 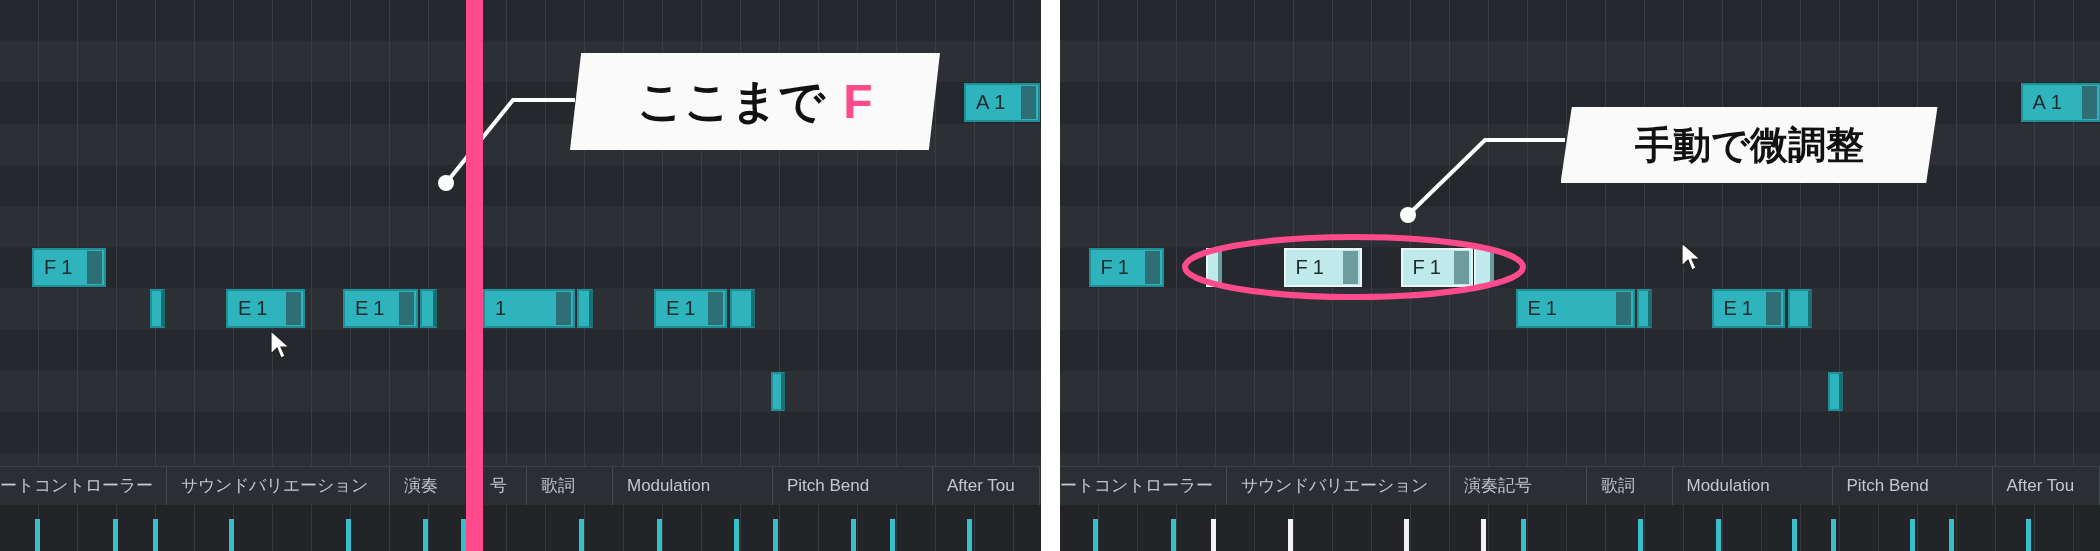 I want to click on note: 1, so click(x=529, y=309).